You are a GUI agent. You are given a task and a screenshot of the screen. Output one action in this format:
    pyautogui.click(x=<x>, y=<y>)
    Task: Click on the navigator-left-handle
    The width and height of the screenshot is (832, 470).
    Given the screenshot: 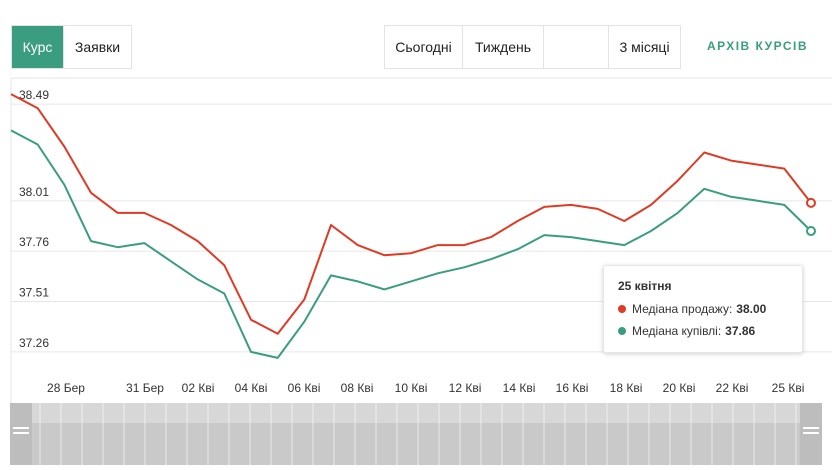 What is the action you would take?
    pyautogui.click(x=21, y=434)
    